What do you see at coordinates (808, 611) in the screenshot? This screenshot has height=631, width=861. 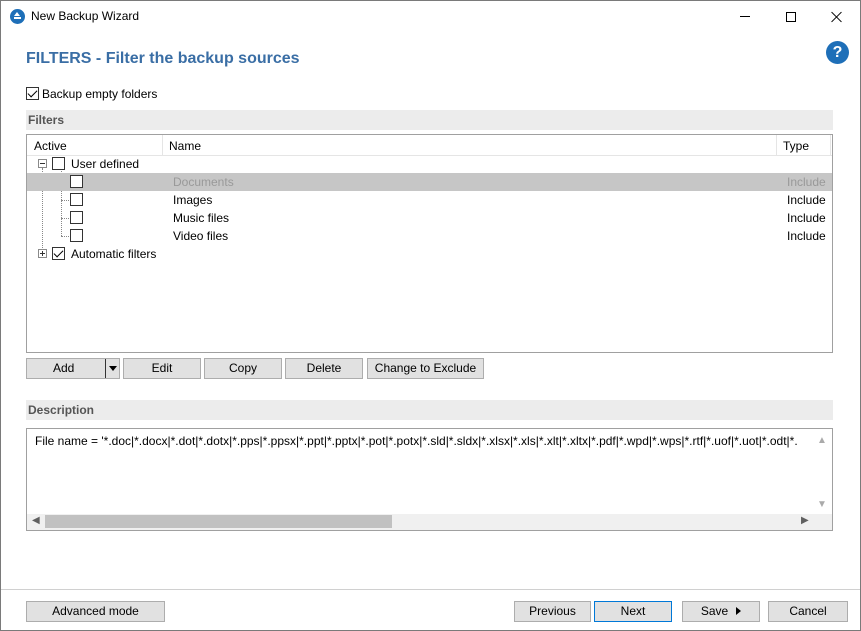 I see `cancel-button: Cancel` at bounding box center [808, 611].